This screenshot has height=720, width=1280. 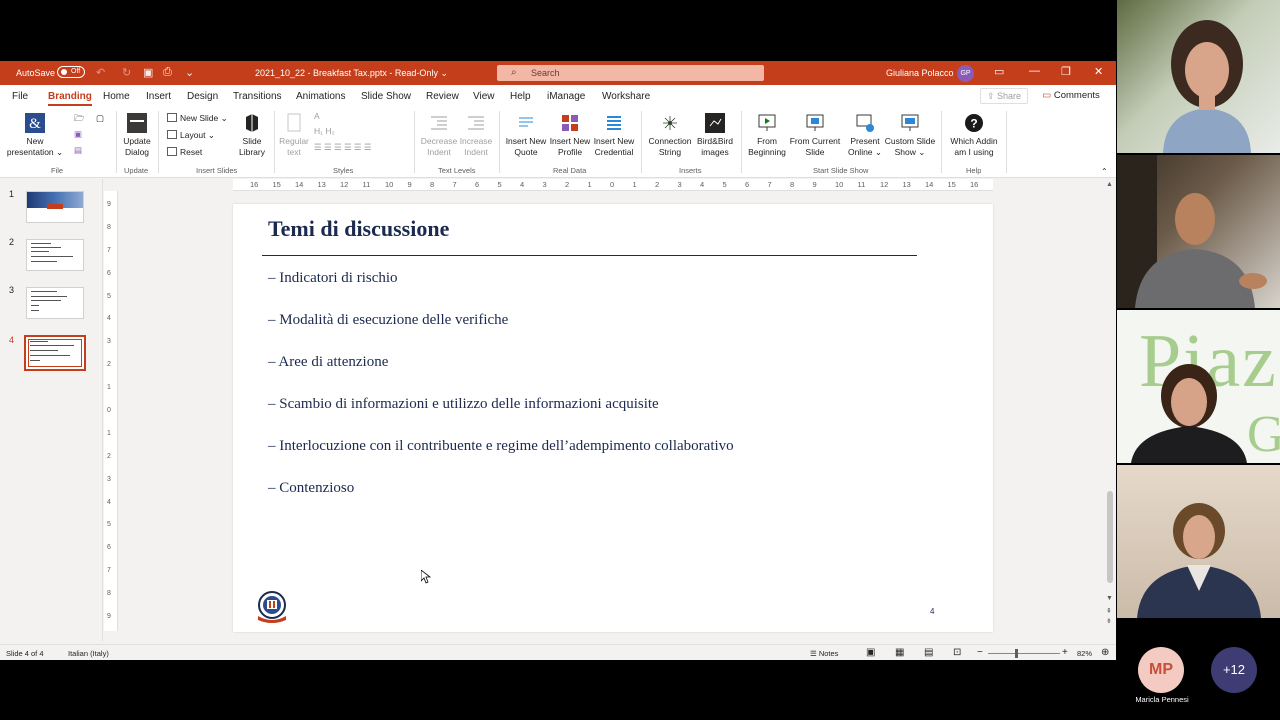 I want to click on open-folder-icon: 🗁, so click(x=79, y=120).